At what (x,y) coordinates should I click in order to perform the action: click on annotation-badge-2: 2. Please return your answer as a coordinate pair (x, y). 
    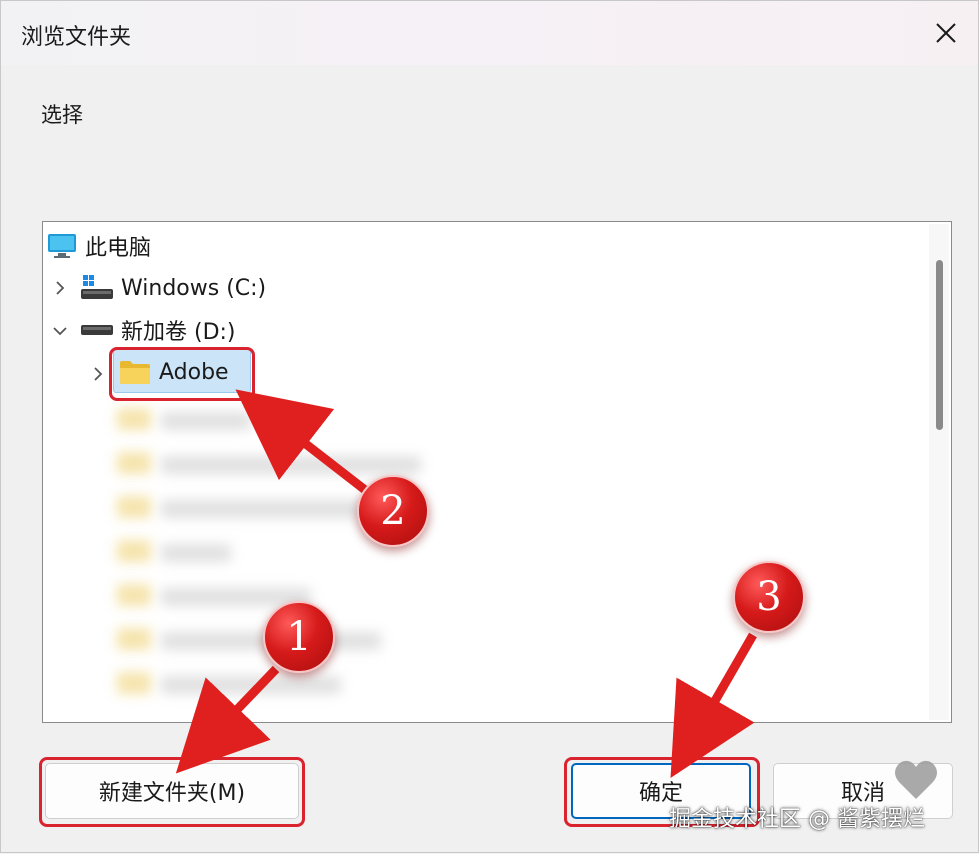
    Looking at the image, I should click on (393, 511).